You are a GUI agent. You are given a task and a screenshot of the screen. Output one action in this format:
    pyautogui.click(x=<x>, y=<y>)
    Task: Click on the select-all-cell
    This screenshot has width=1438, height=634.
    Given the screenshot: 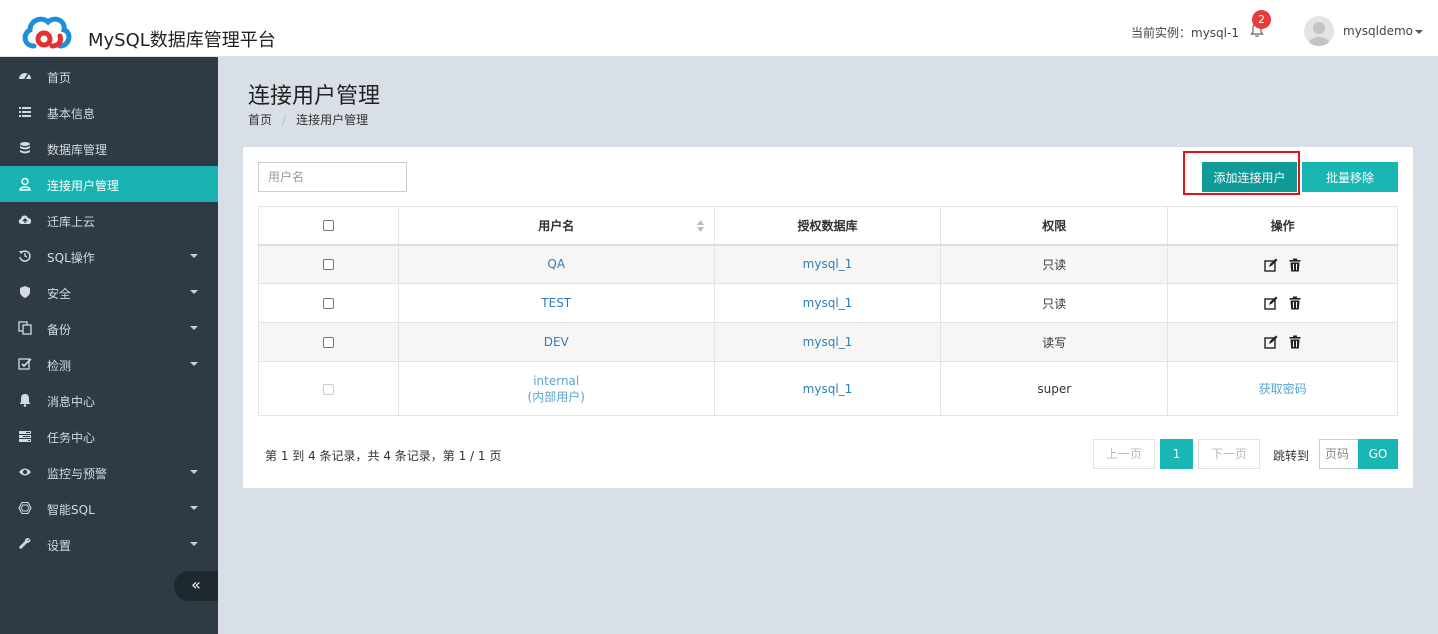 What is the action you would take?
    pyautogui.click(x=328, y=226)
    